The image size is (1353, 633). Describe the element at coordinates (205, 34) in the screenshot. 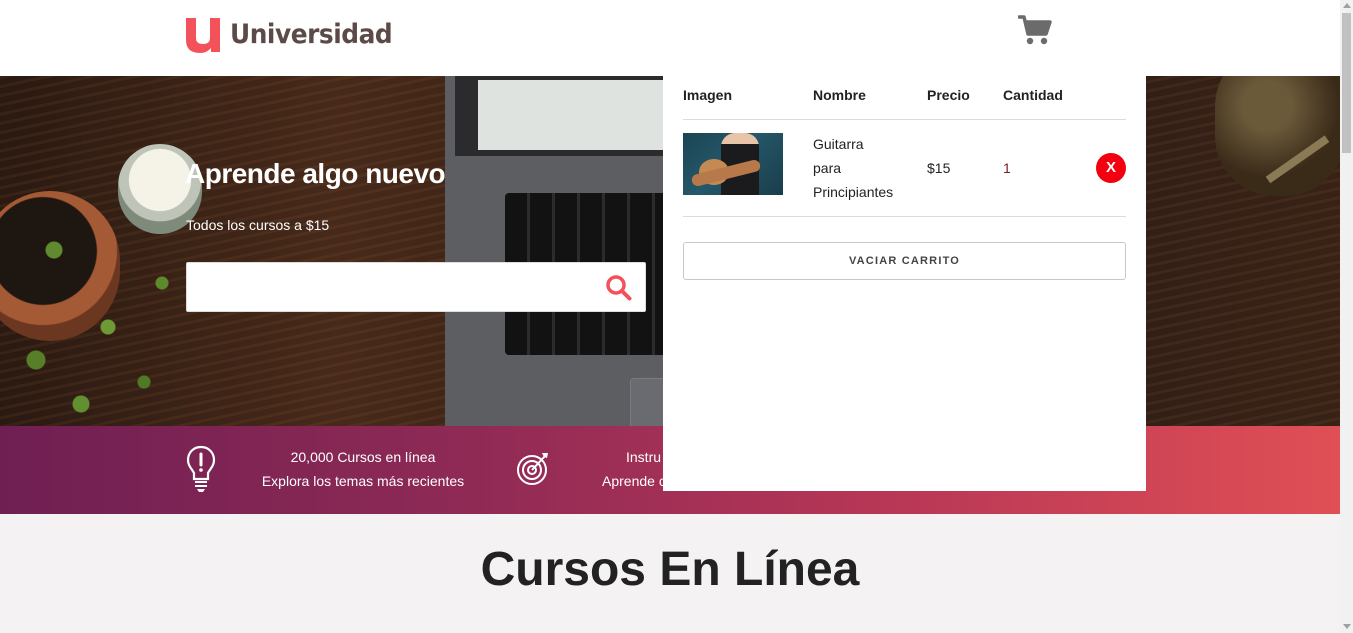

I see `logo-mark-icon` at that location.